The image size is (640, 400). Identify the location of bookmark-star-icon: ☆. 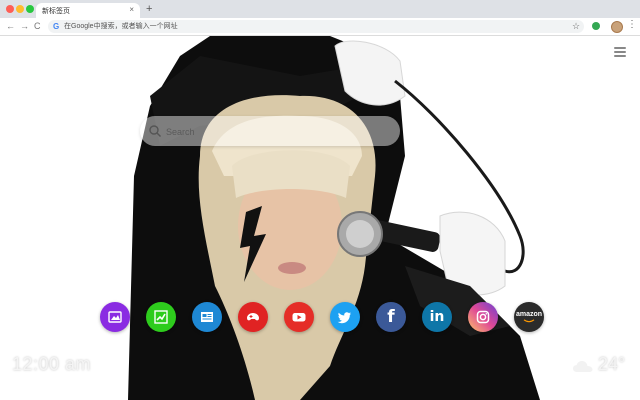
(576, 26).